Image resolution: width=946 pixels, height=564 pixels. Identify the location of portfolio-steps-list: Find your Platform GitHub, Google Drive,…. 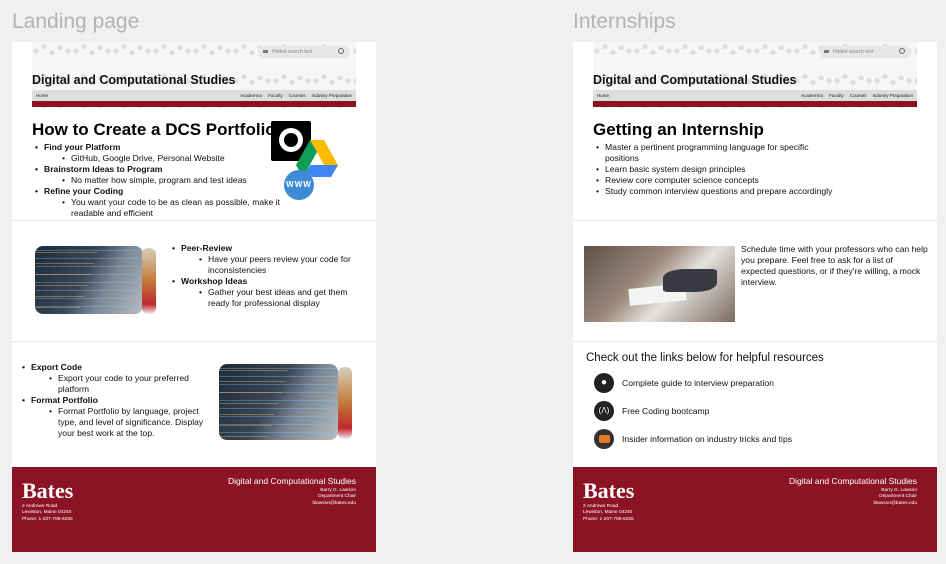
(157, 180).